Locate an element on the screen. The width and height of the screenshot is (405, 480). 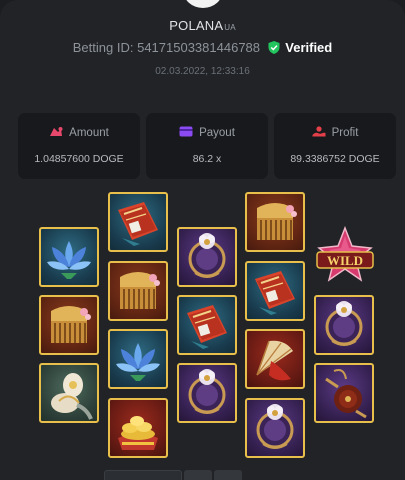
wild-label: WILD is located at coordinates (345, 260).